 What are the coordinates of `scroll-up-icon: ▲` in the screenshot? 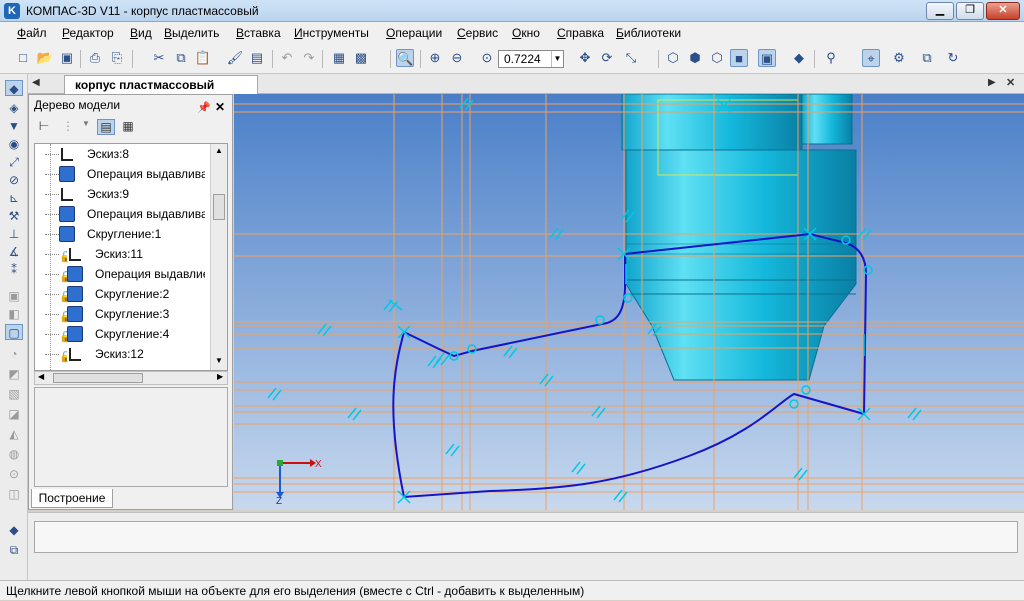 It's located at (219, 150).